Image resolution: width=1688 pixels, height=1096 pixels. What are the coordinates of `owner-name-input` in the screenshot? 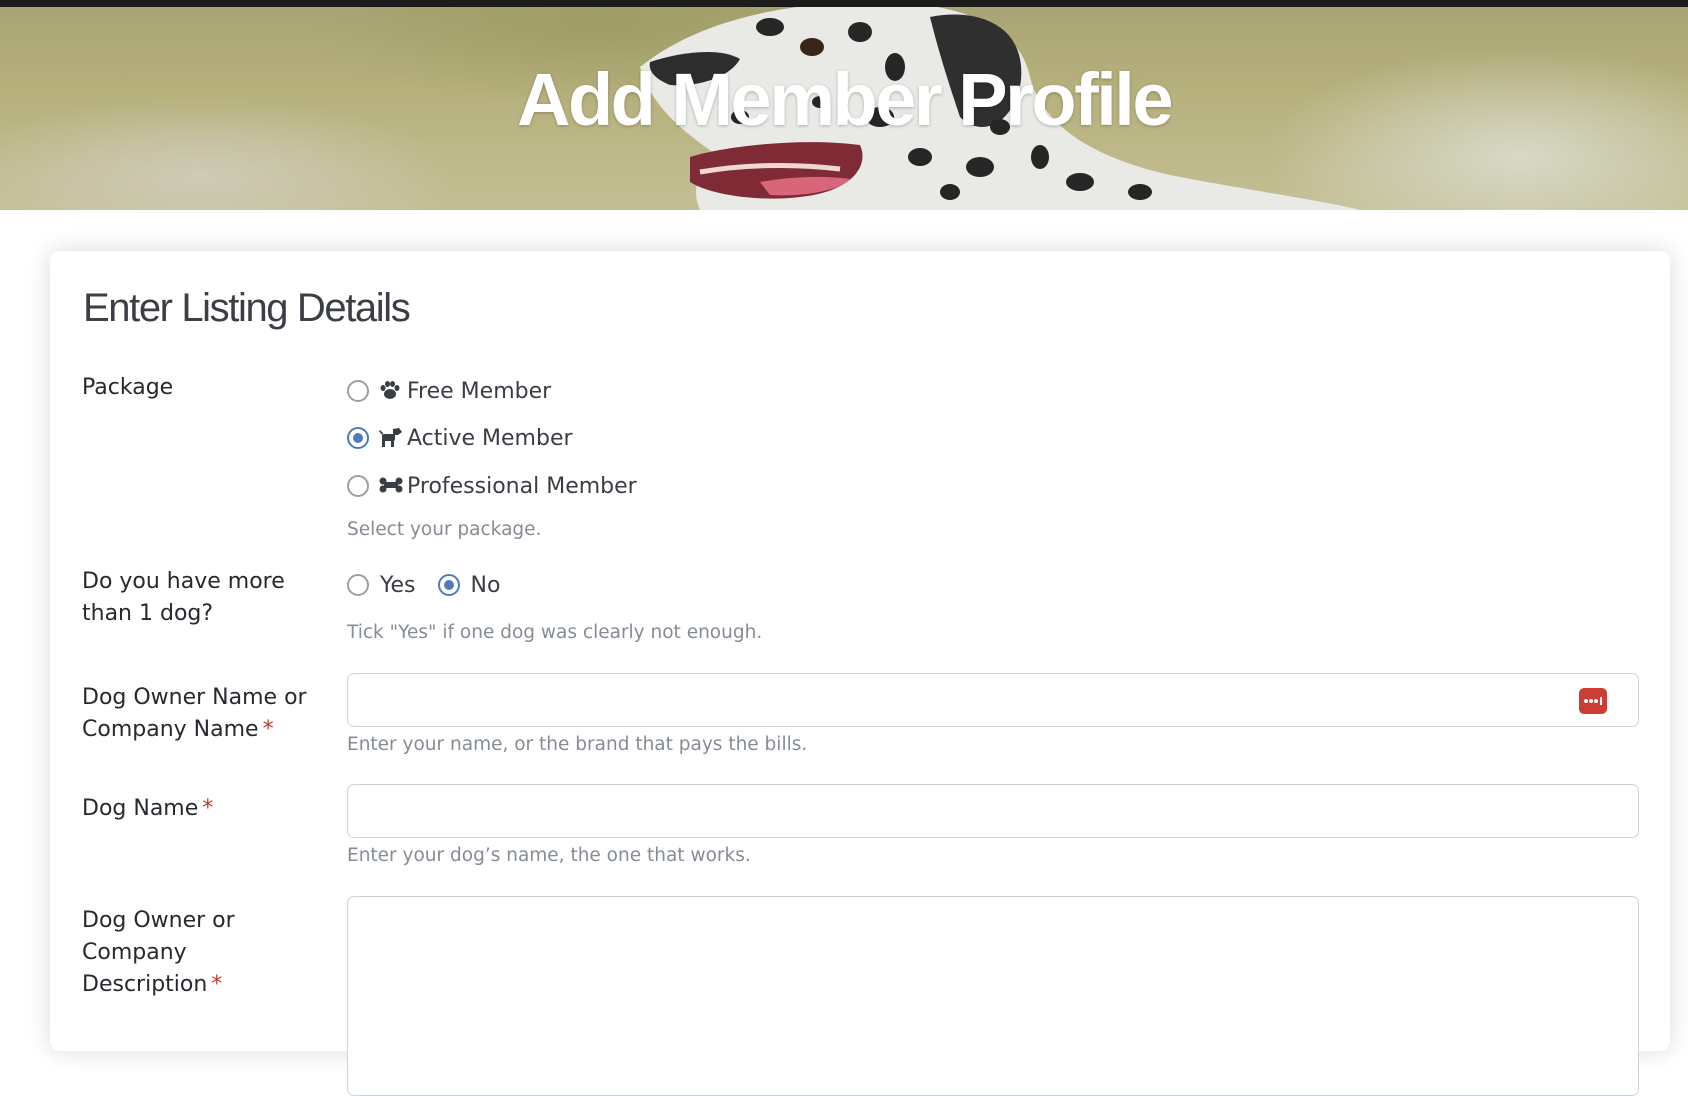 It's located at (993, 700).